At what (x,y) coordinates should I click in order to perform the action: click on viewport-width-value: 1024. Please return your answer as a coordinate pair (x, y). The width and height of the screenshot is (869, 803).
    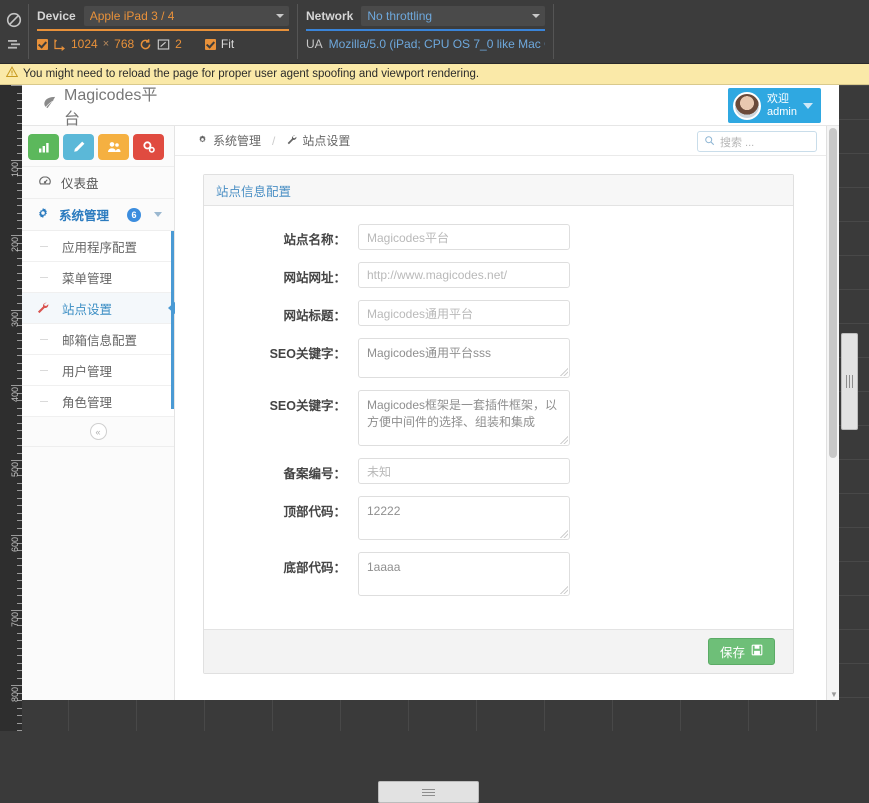
    Looking at the image, I should click on (84, 44).